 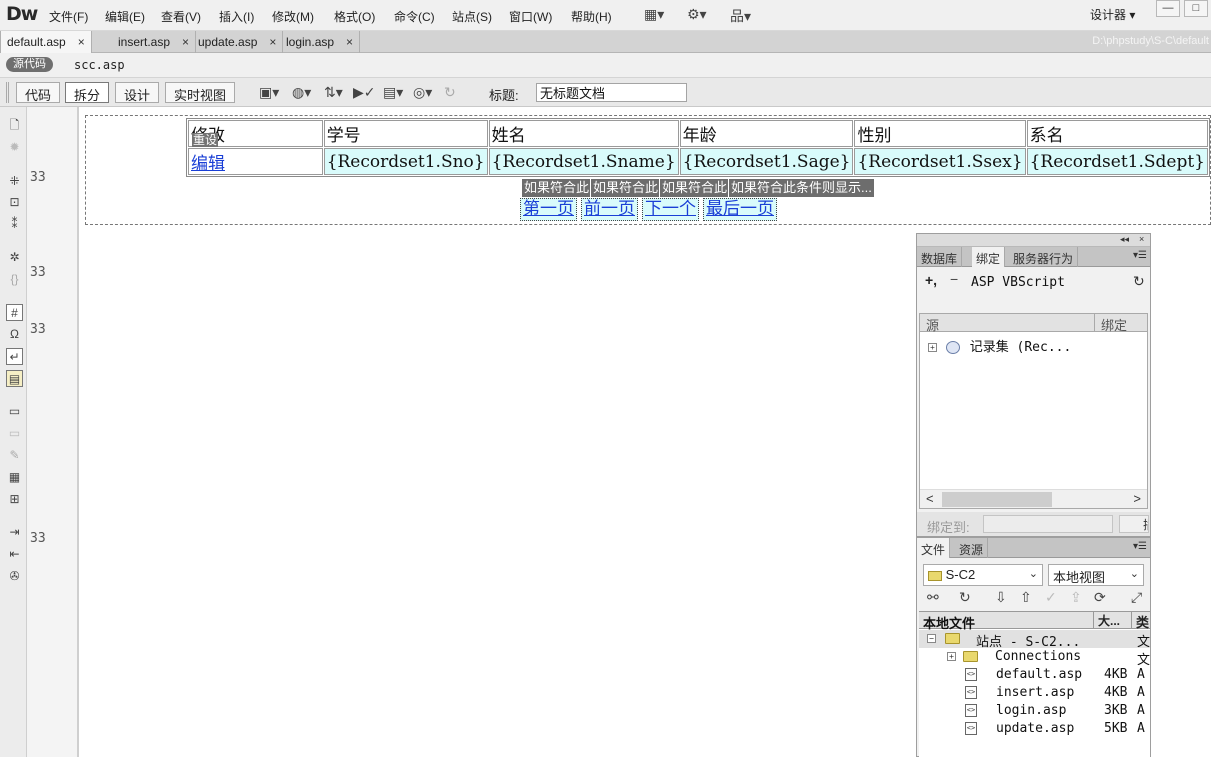 I want to click on scroll-left-icon: <, so click(x=930, y=498).